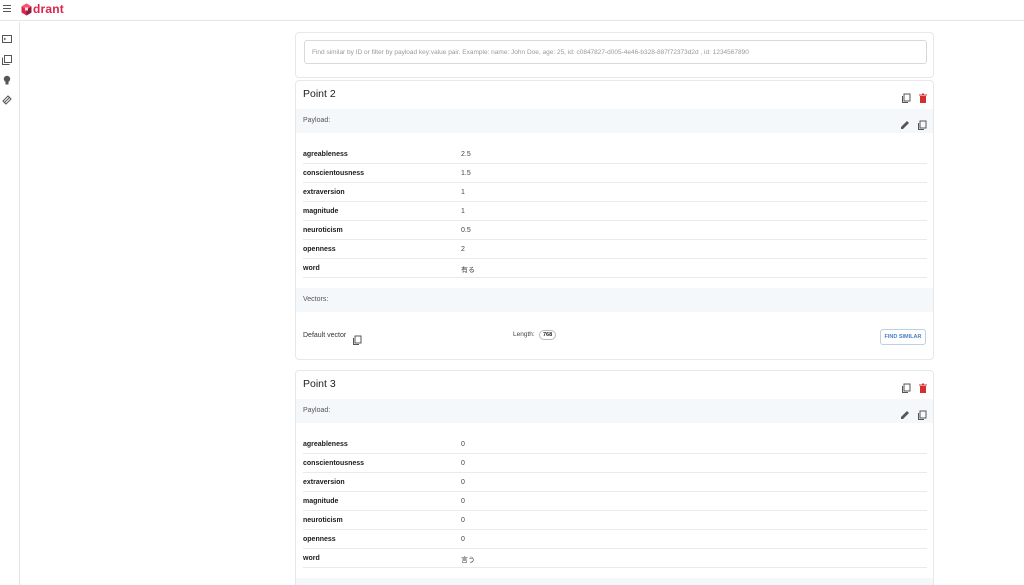 The height and width of the screenshot is (585, 1024). I want to click on vector-length-label: Length:, so click(524, 334).